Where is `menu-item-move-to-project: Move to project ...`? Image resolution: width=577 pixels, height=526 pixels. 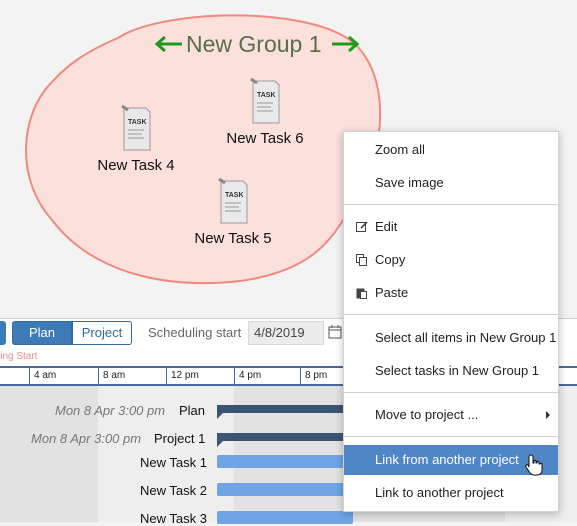
menu-item-move-to-project: Move to project ... is located at coordinates (451, 415).